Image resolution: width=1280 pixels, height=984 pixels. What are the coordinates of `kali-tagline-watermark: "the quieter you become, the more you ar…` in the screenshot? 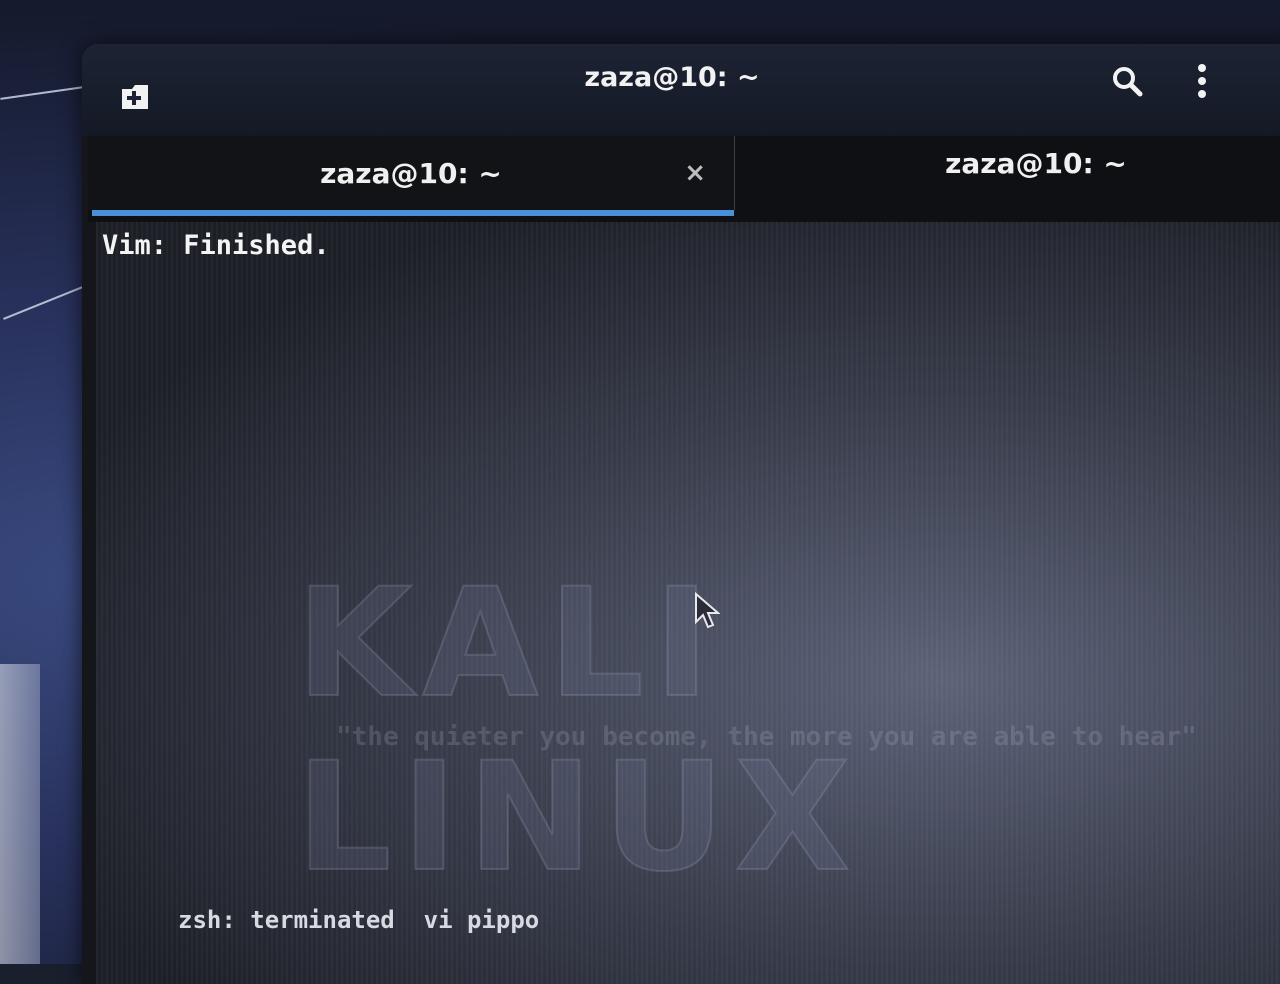 It's located at (766, 737).